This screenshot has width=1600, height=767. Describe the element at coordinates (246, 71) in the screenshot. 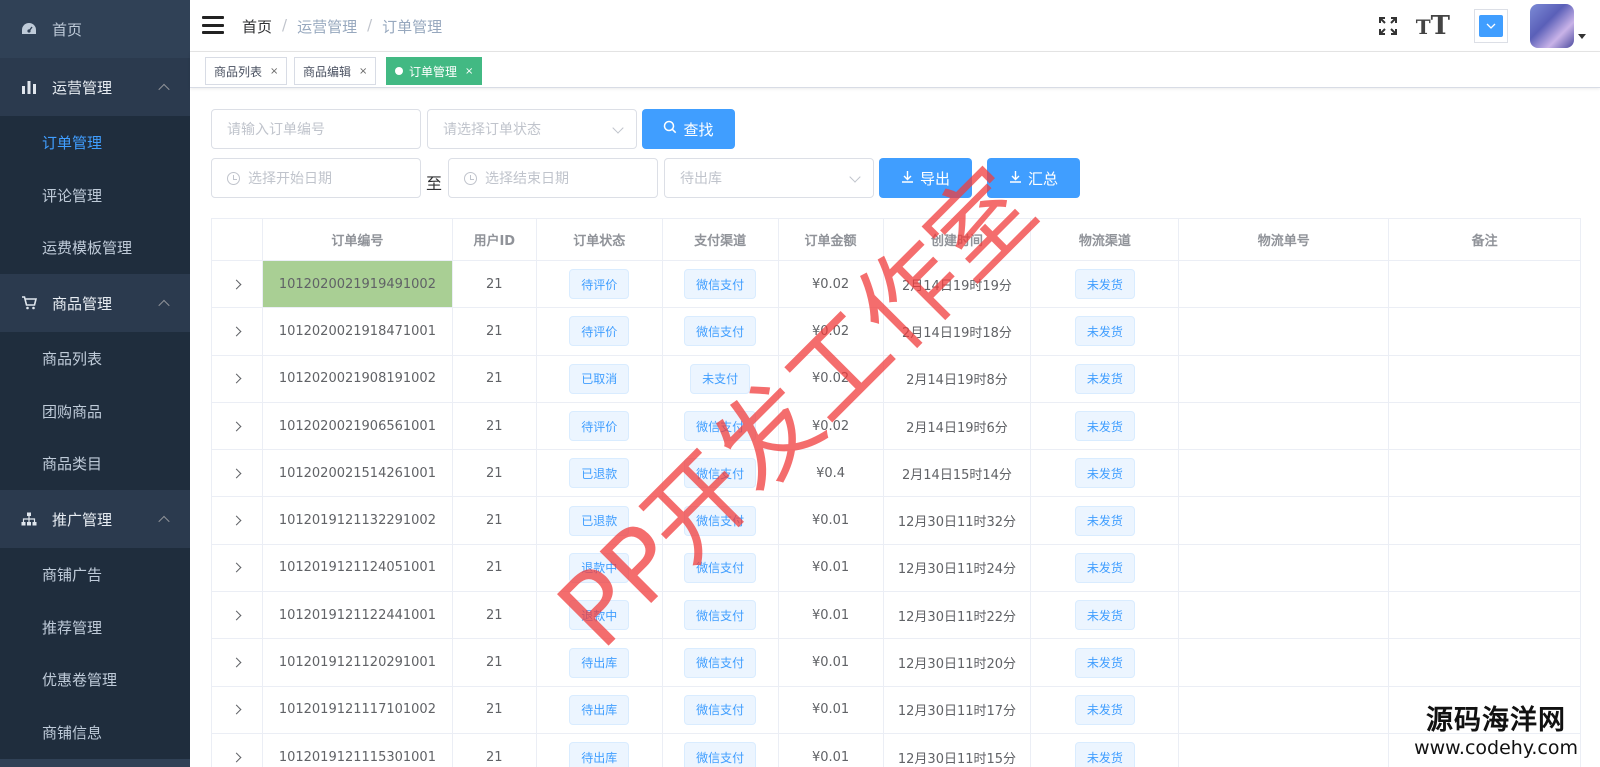

I see `tag-product-list: 商品列表 ×` at that location.